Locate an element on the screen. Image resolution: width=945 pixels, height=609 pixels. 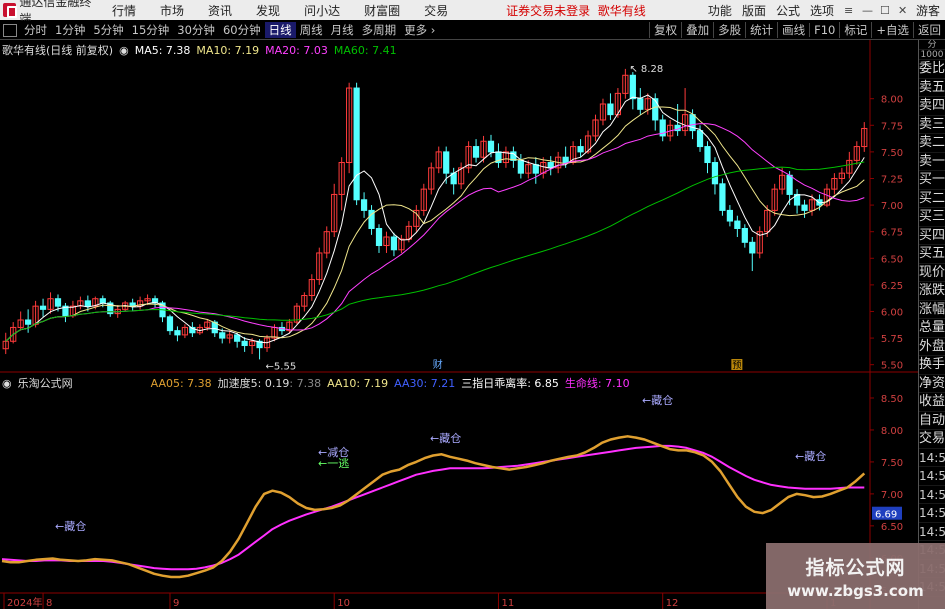
period-5min: 5分钟 is located at coordinates (108, 30).